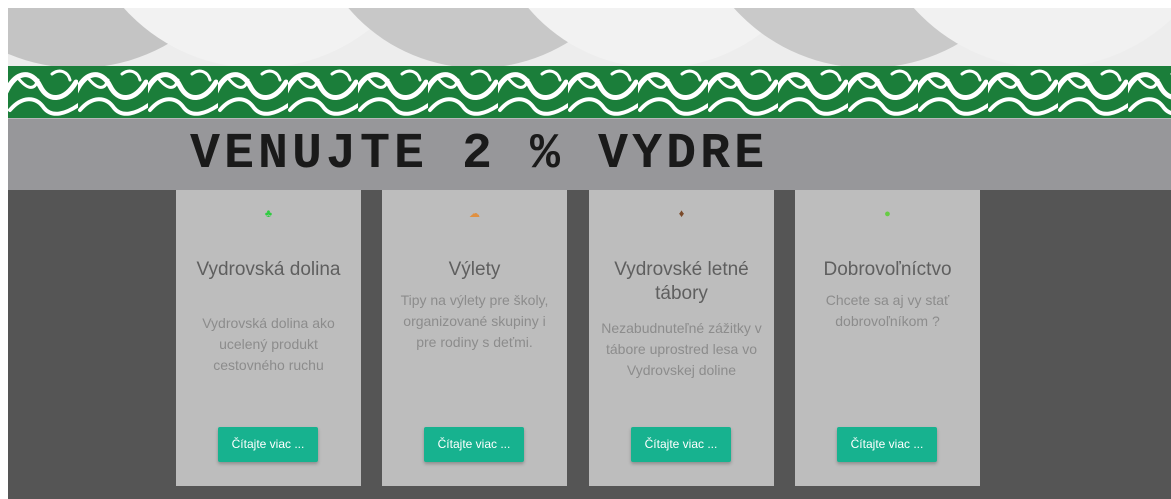 This screenshot has height=499, width=1171. I want to click on hero-decoration, so click(589, 37).